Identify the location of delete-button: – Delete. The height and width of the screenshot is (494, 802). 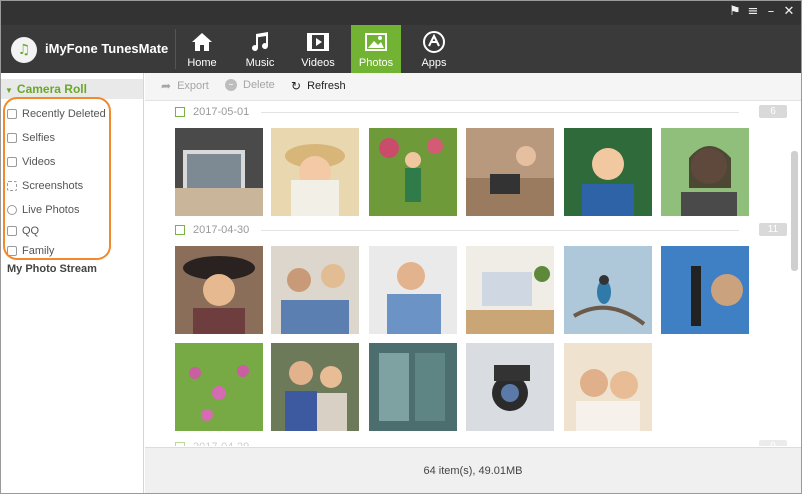
(250, 85).